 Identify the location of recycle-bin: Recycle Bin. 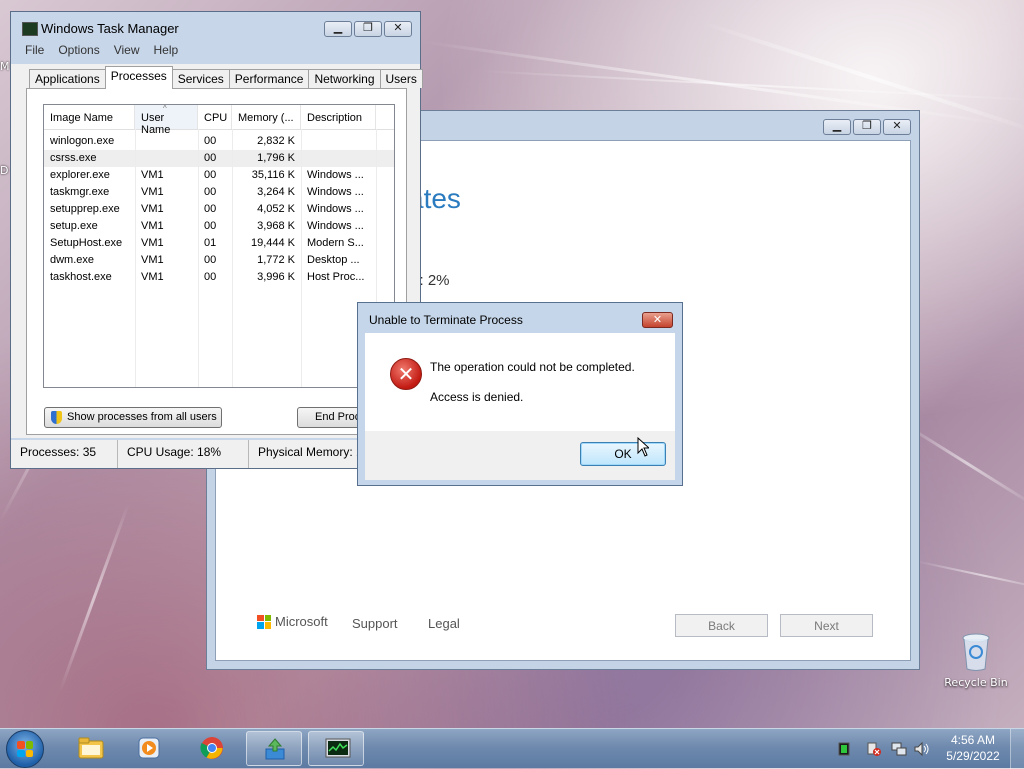
(976, 660).